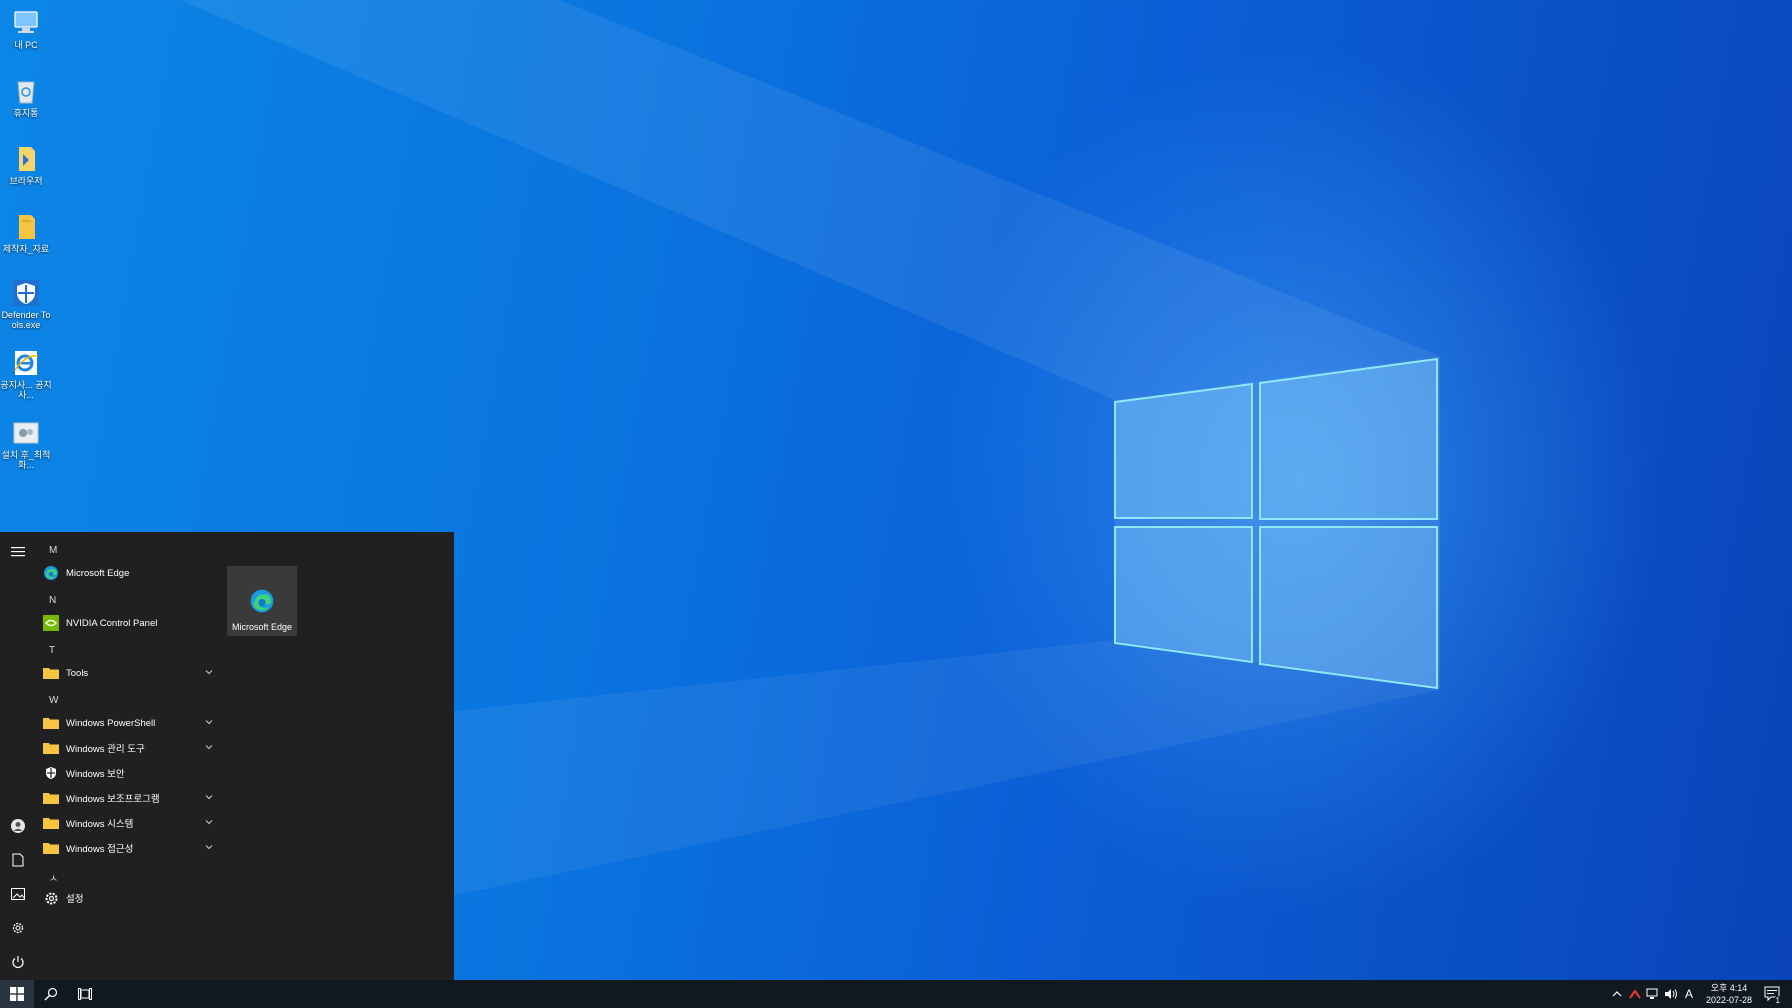 Image resolution: width=1792 pixels, height=1008 pixels. I want to click on pictures-button, so click(18, 894).